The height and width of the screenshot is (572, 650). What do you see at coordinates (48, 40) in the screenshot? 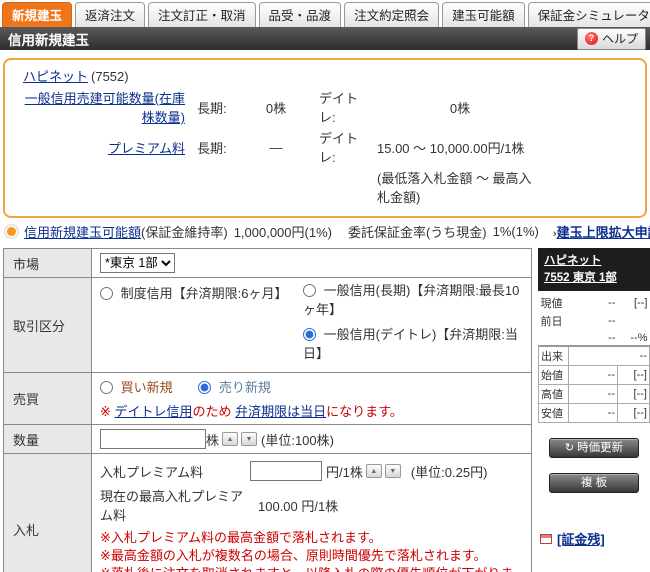
I see `page-title: 信用新規建玉` at bounding box center [48, 40].